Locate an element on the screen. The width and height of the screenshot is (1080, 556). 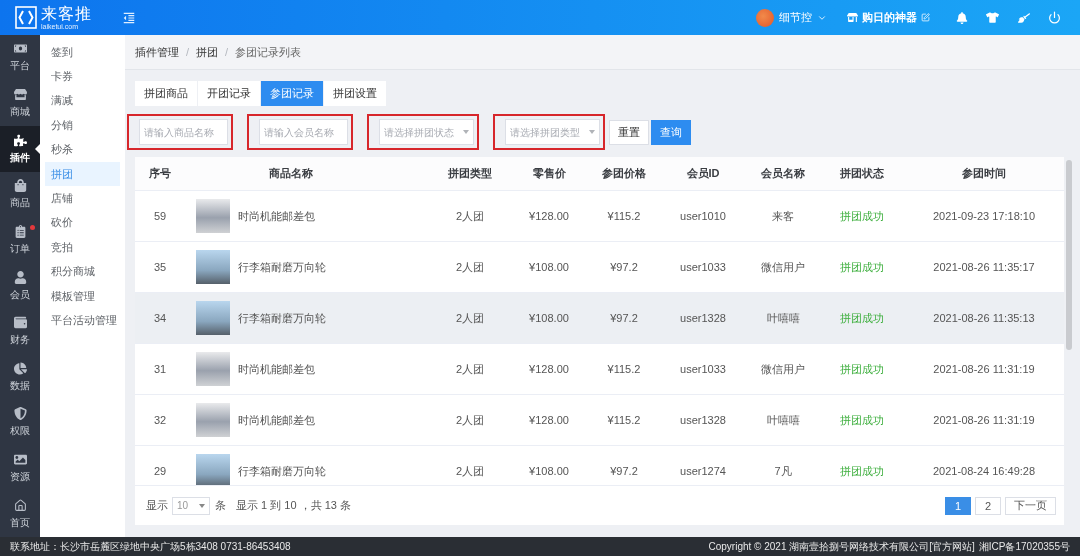
avatar-icon is located at coordinates (765, 17).